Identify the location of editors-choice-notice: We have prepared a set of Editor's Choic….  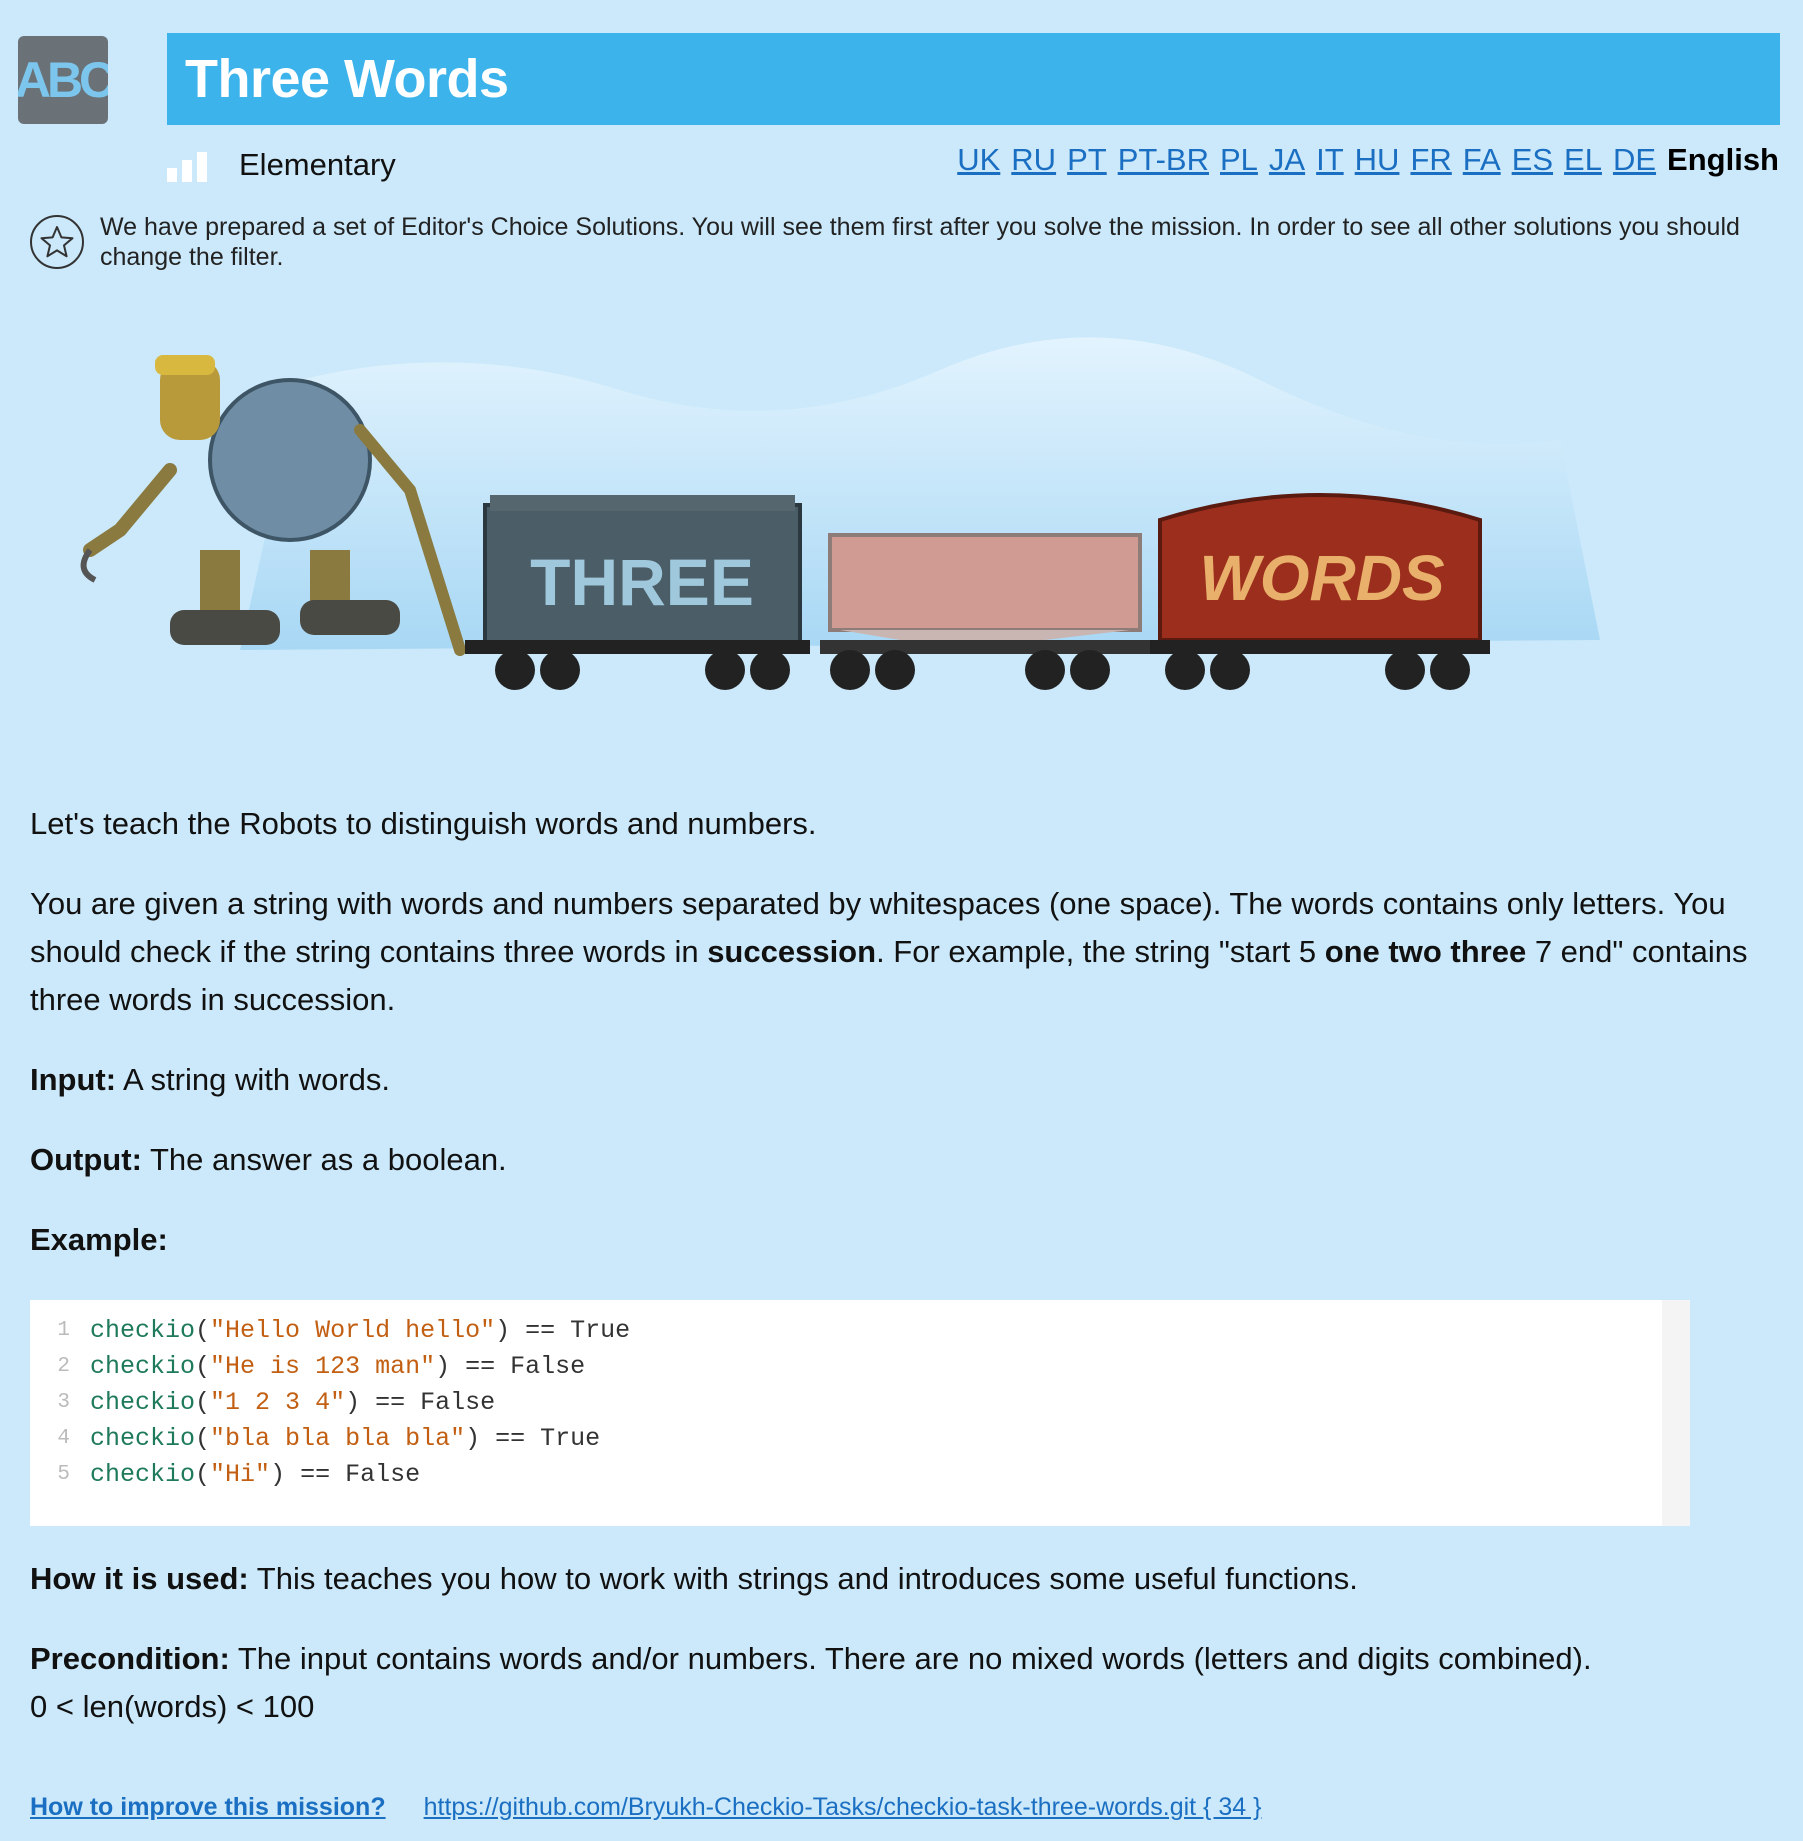
(905, 242).